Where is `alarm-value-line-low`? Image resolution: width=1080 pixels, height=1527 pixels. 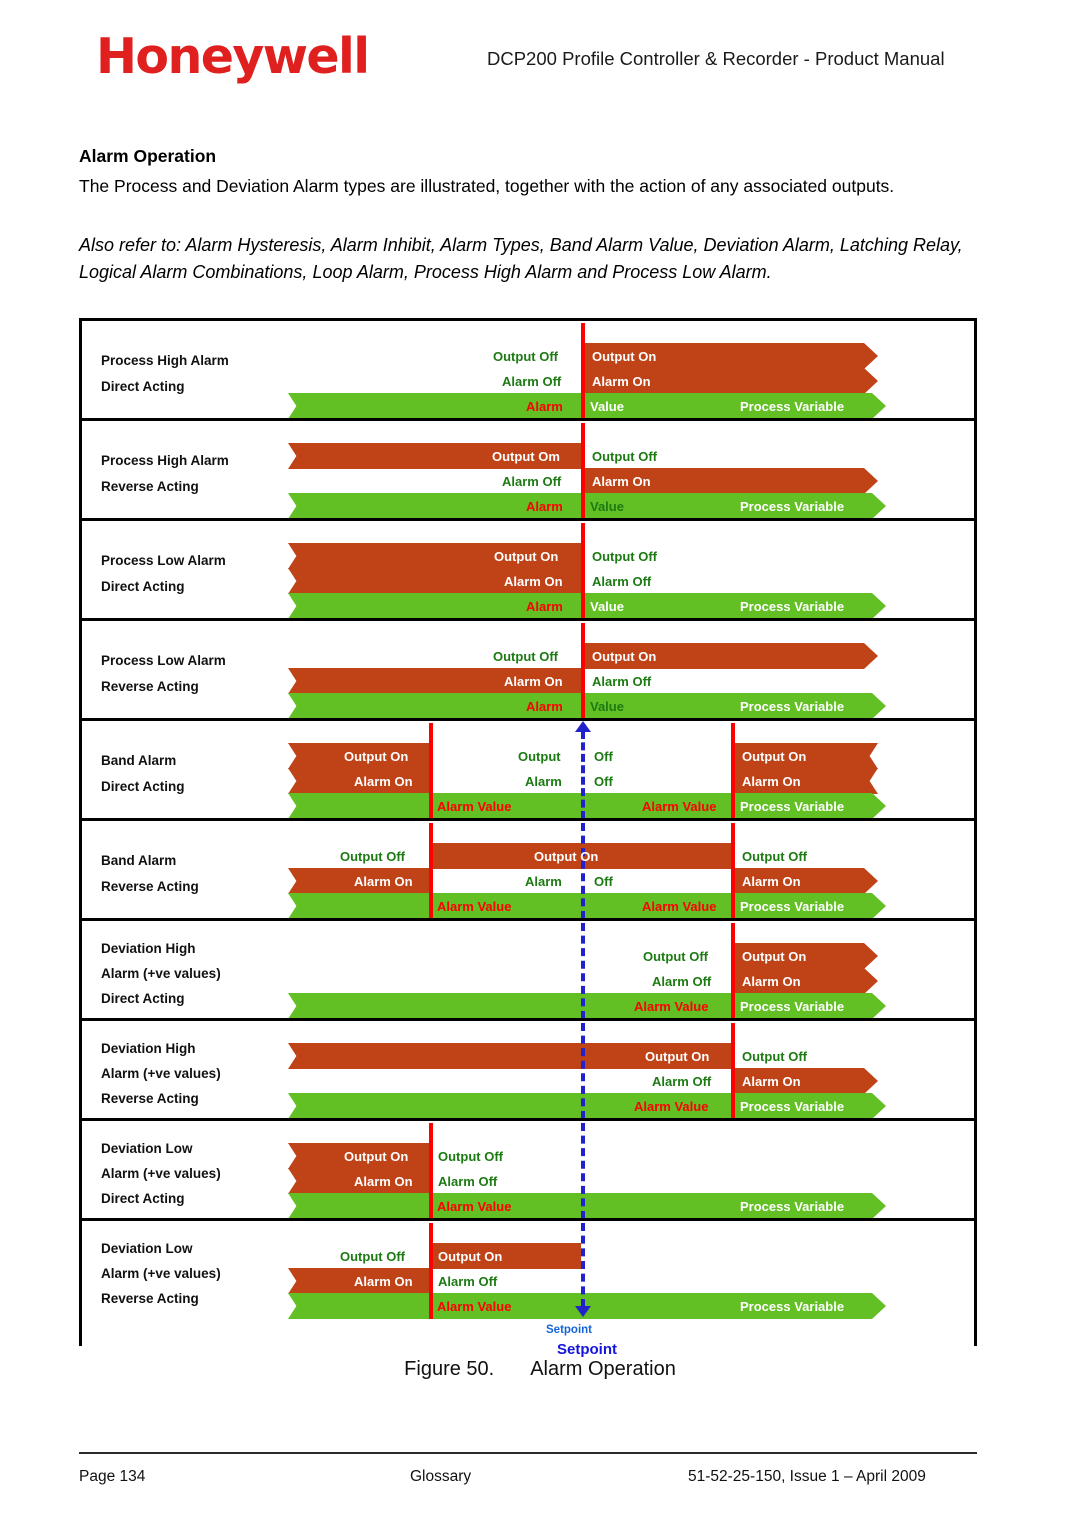
alarm-value-line-low is located at coordinates (431, 770).